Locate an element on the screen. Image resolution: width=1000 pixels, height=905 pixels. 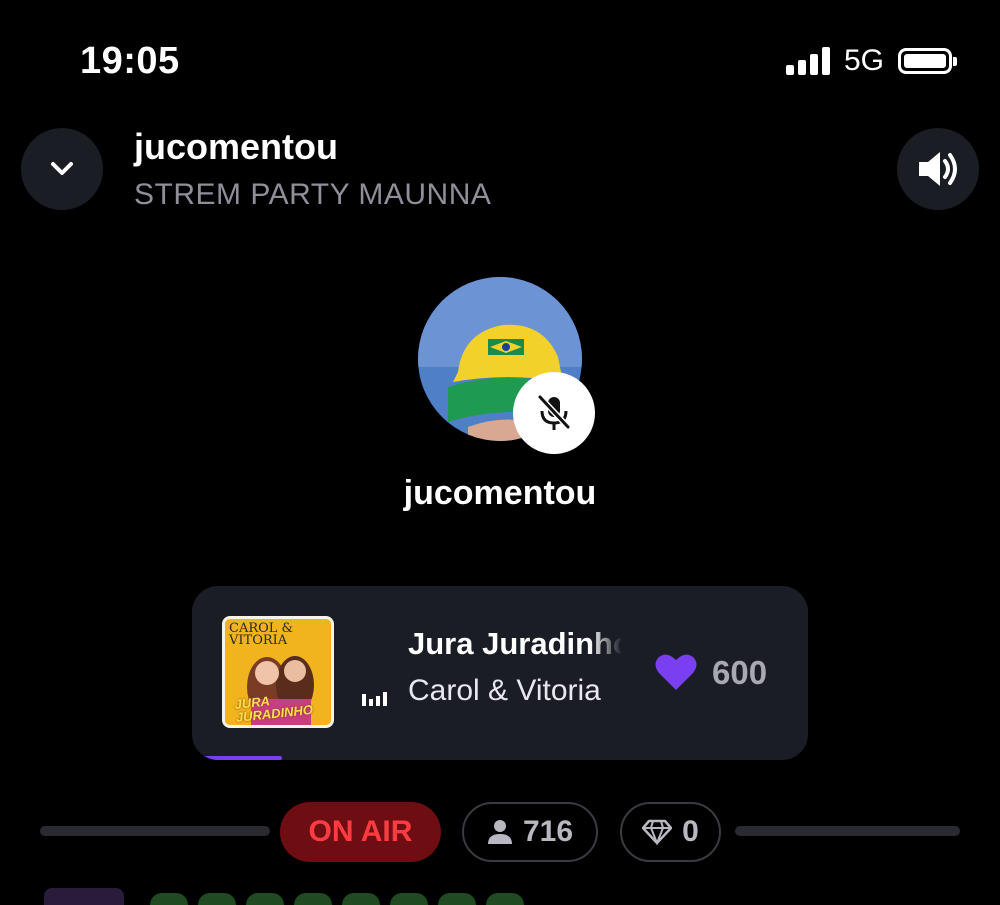
gems-count: 0 is located at coordinates (690, 831).